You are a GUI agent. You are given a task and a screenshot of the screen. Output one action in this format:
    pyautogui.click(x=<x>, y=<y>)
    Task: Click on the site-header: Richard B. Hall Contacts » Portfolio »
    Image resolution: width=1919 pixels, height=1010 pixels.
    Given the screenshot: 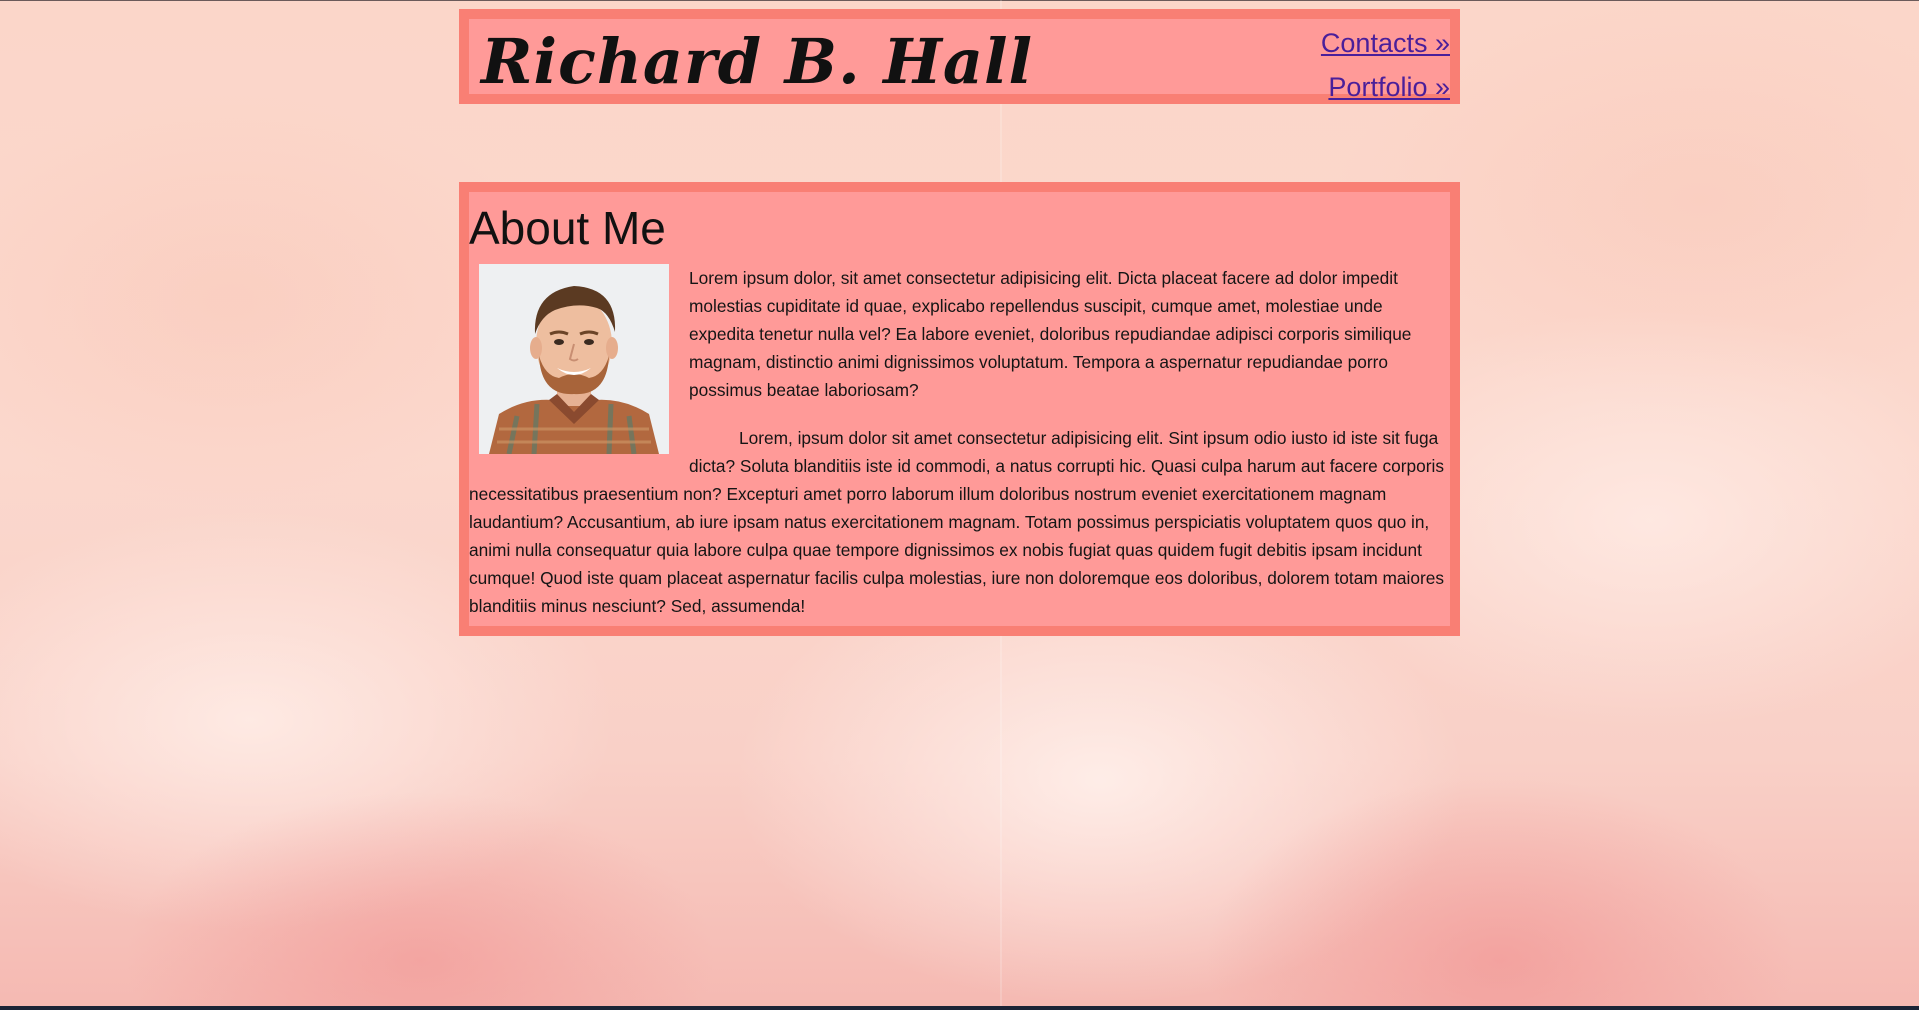 What is the action you would take?
    pyautogui.click(x=959, y=56)
    